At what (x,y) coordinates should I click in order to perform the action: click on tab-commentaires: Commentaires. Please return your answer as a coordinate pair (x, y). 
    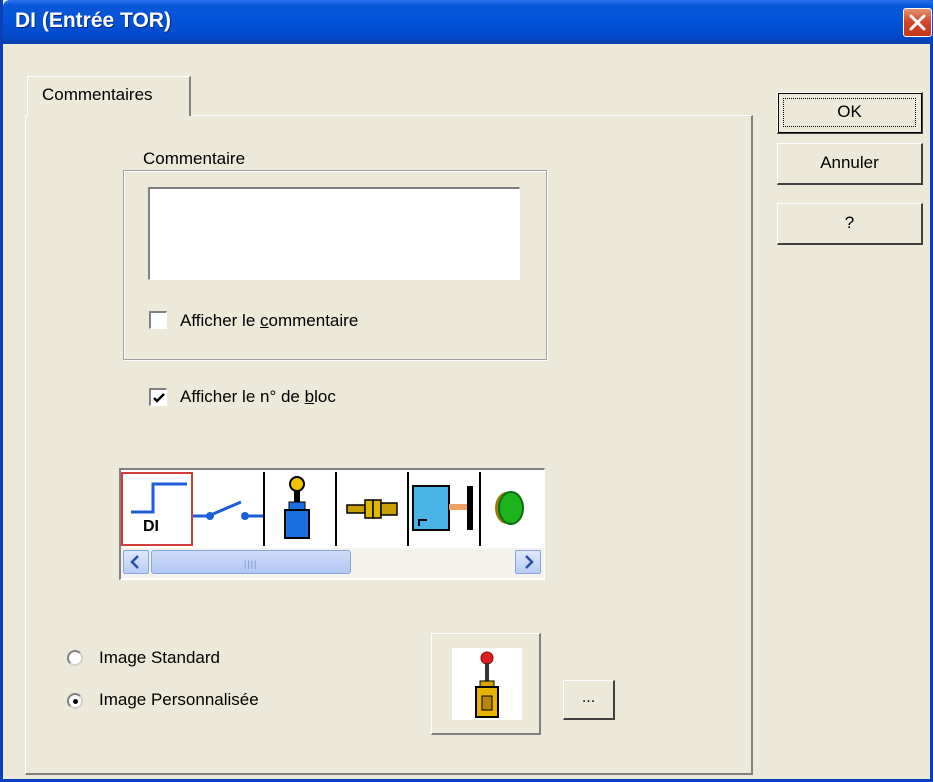
    Looking at the image, I should click on (109, 96).